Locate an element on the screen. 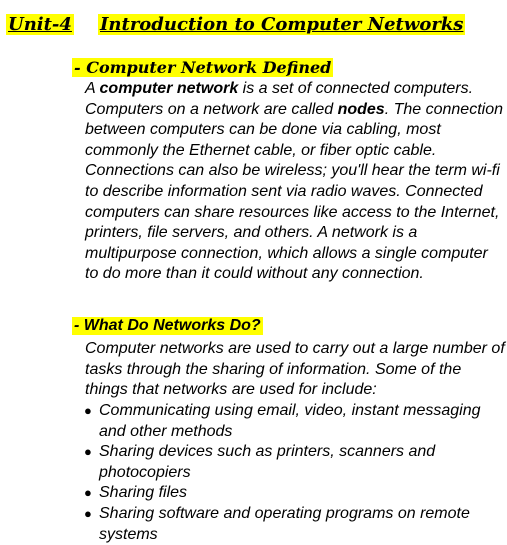 The image size is (507, 545). section-heading-network-defined: - Computer Network Defined is located at coordinates (203, 67).